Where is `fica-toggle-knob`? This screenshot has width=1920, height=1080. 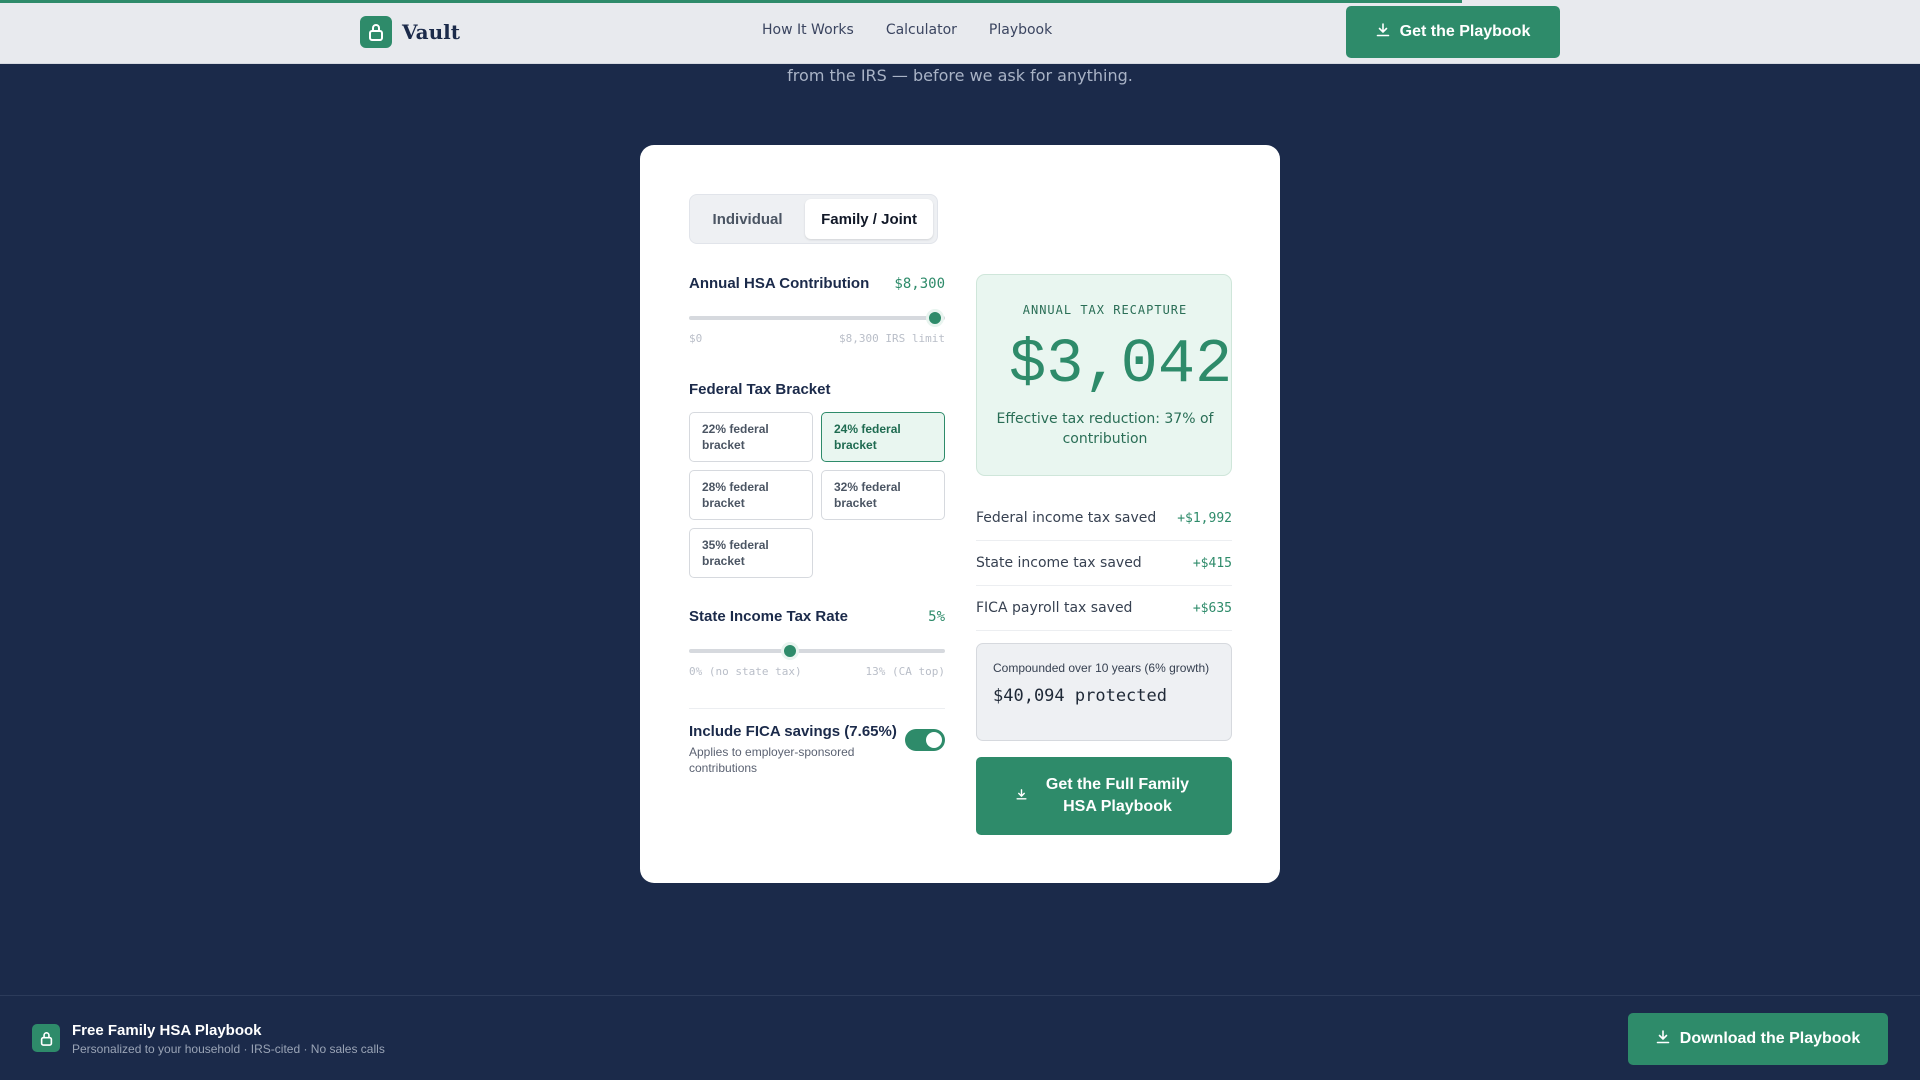
fica-toggle-knob is located at coordinates (934, 740).